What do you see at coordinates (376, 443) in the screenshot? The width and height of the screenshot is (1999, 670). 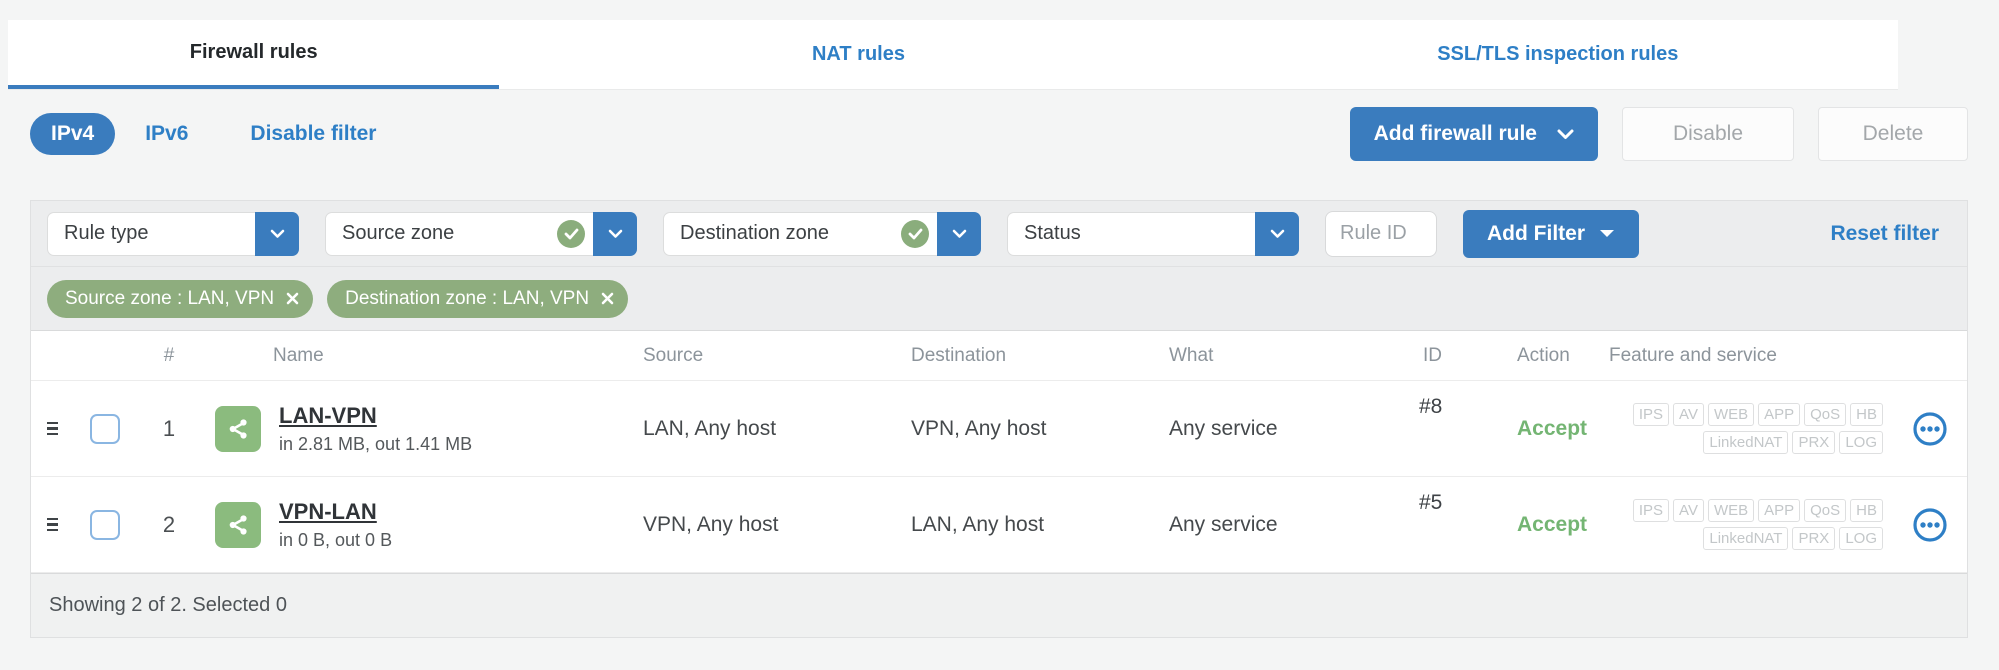 I see `rule-traffic: in 2.81 MB, out 1.41 MB` at bounding box center [376, 443].